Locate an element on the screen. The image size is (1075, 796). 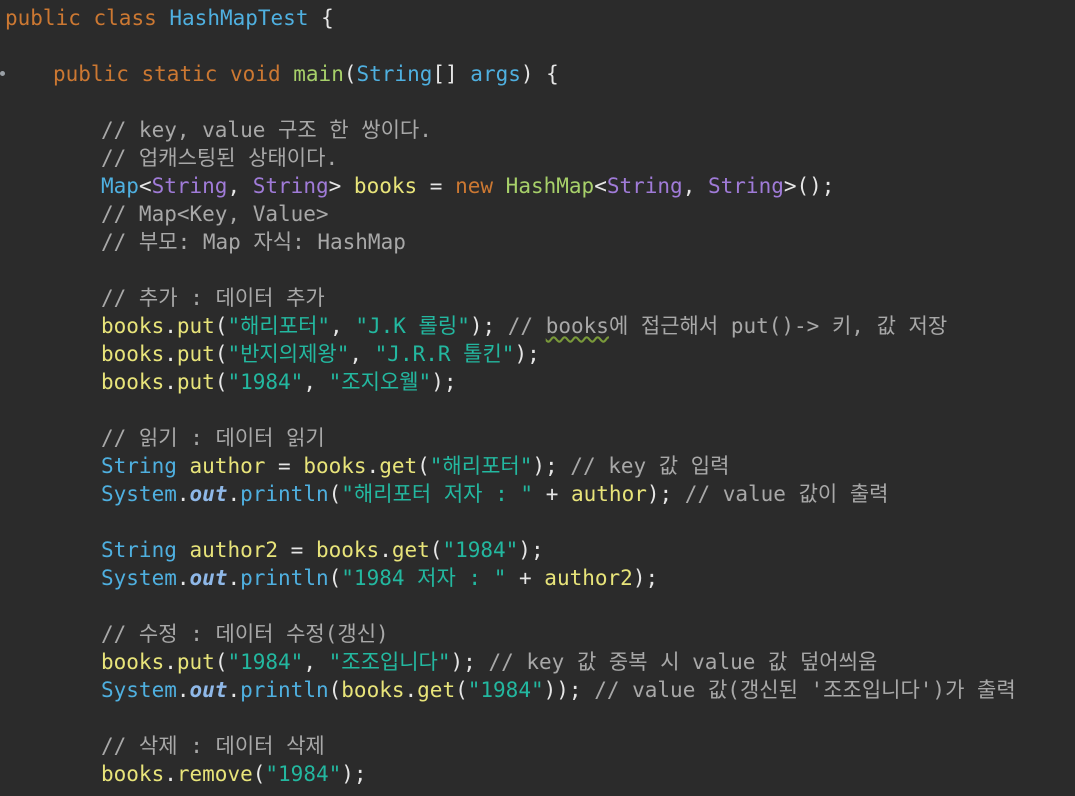
comment-line: // 삭제 : 데이터 삭제 is located at coordinates (213, 746).